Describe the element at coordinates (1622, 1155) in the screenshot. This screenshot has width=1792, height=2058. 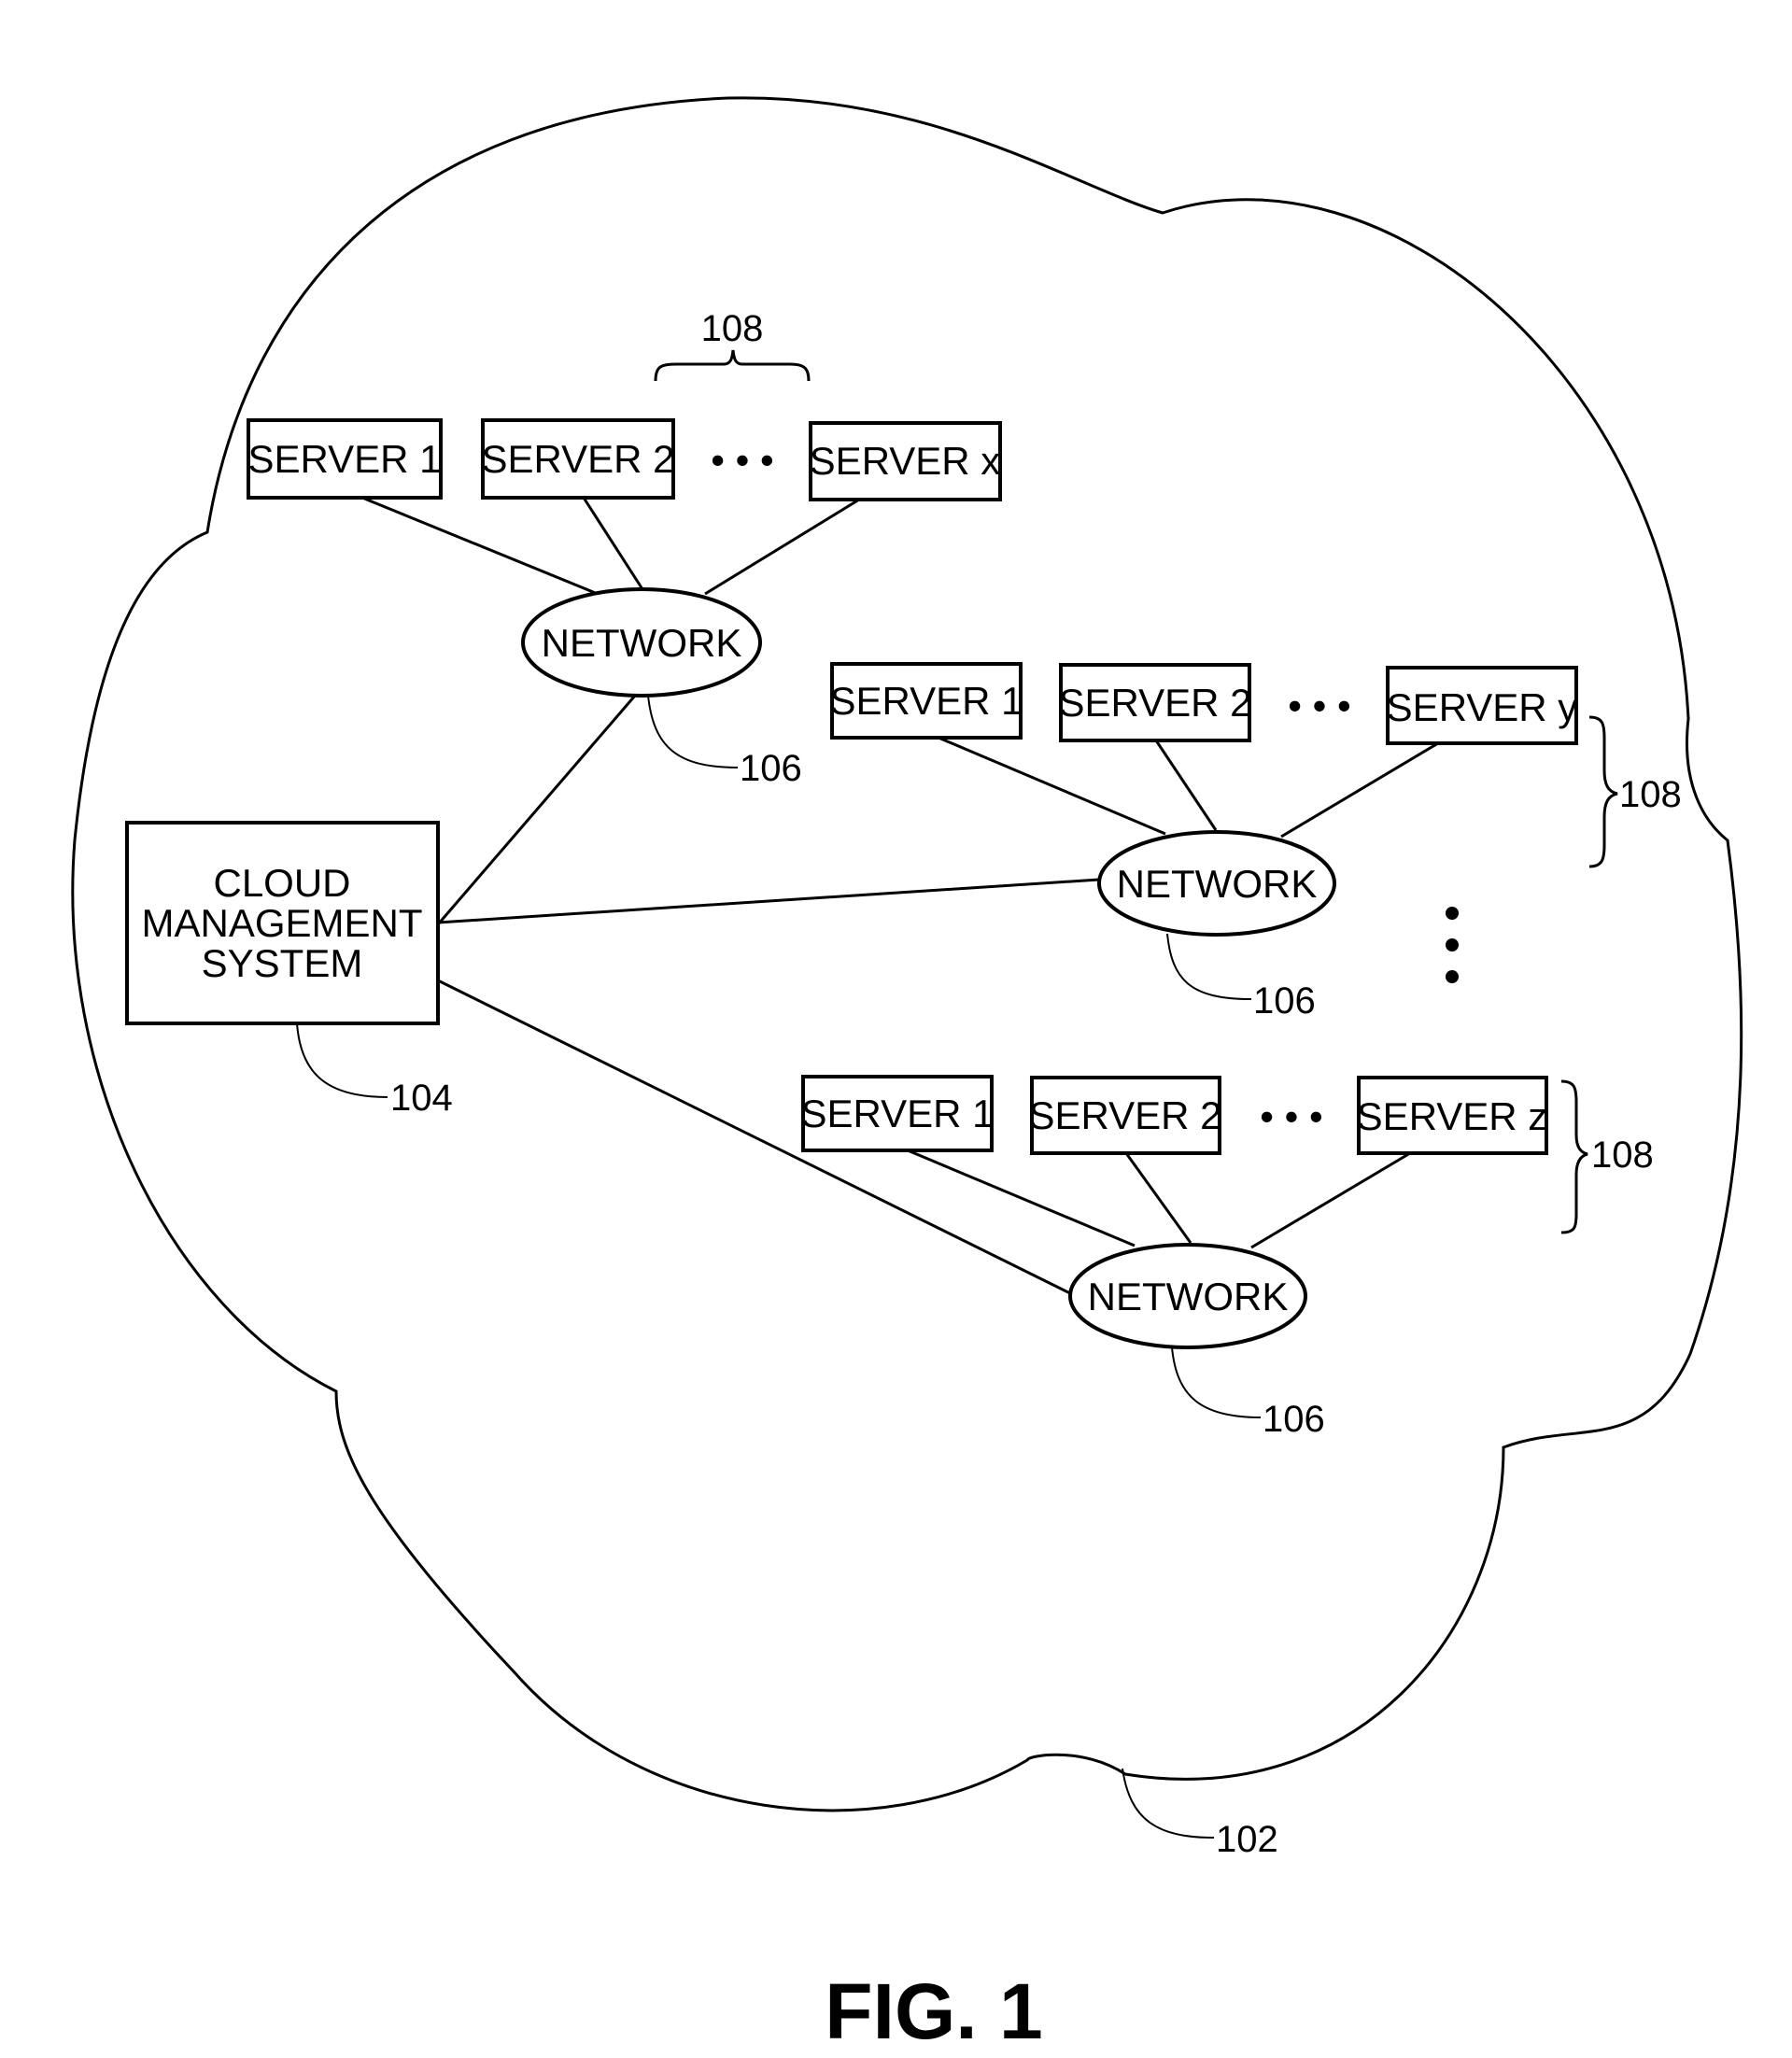
I see `group-ref-c3: 108` at that location.